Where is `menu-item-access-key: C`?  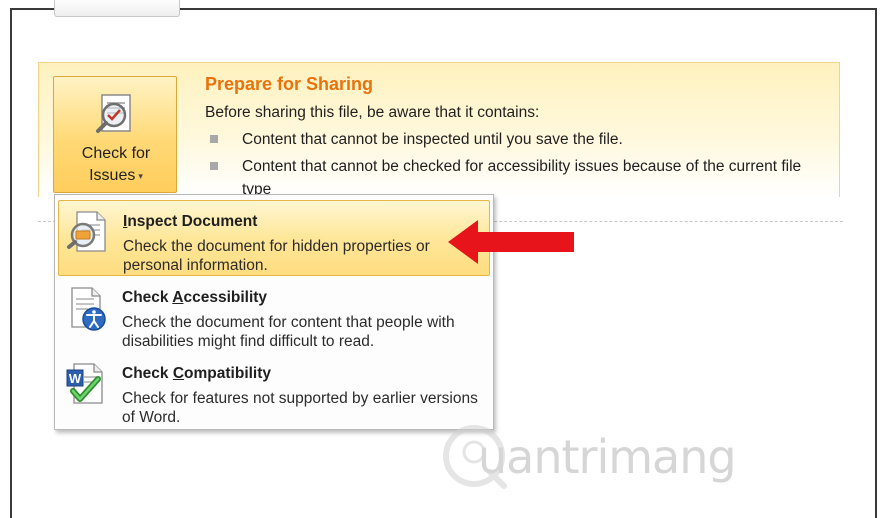 menu-item-access-key: C is located at coordinates (178, 373).